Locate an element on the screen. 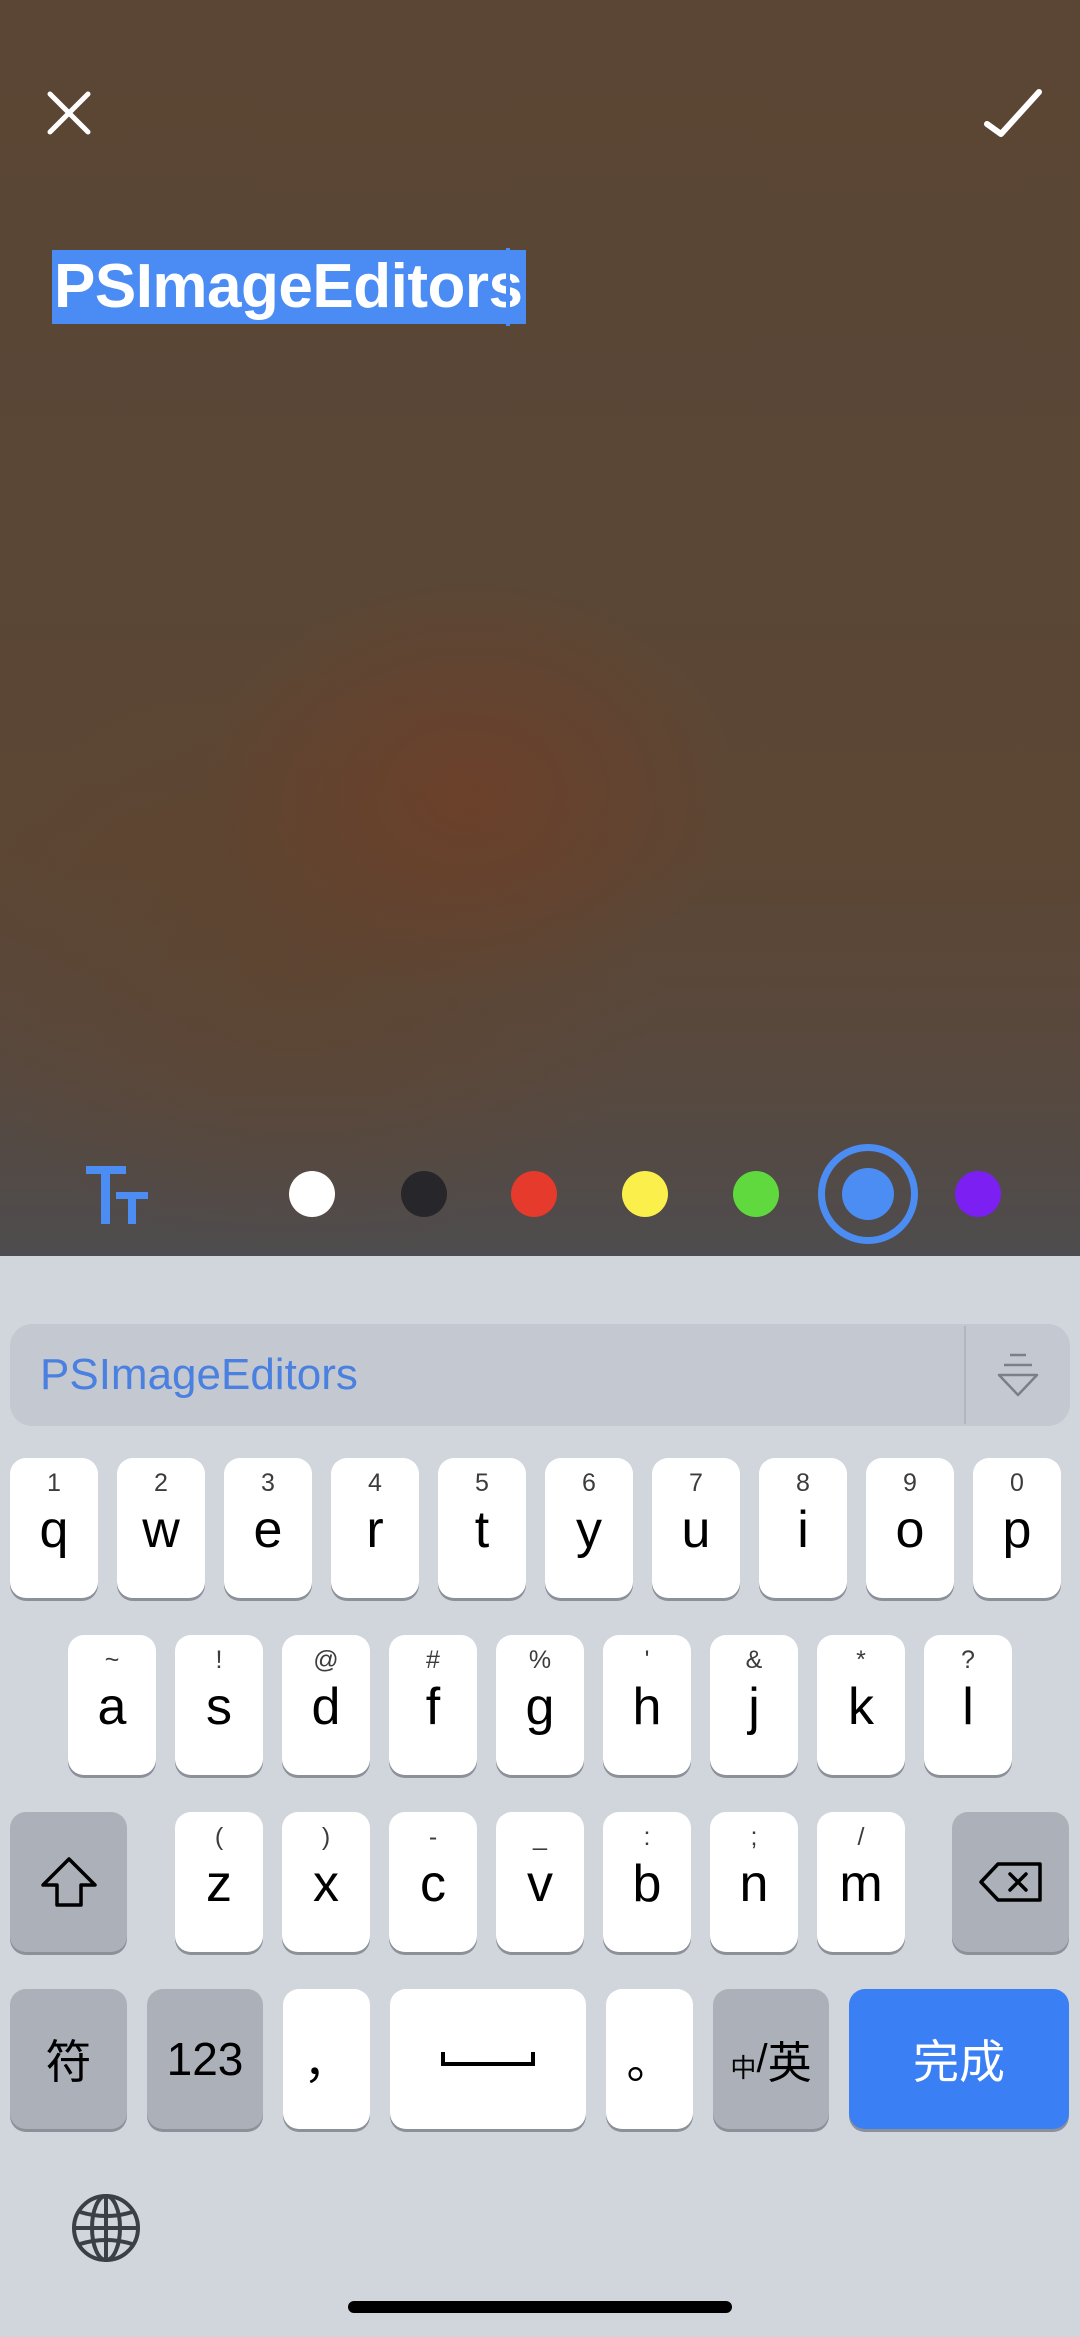 This screenshot has width=1080, height=2337. period-key: 。 is located at coordinates (649, 2059).